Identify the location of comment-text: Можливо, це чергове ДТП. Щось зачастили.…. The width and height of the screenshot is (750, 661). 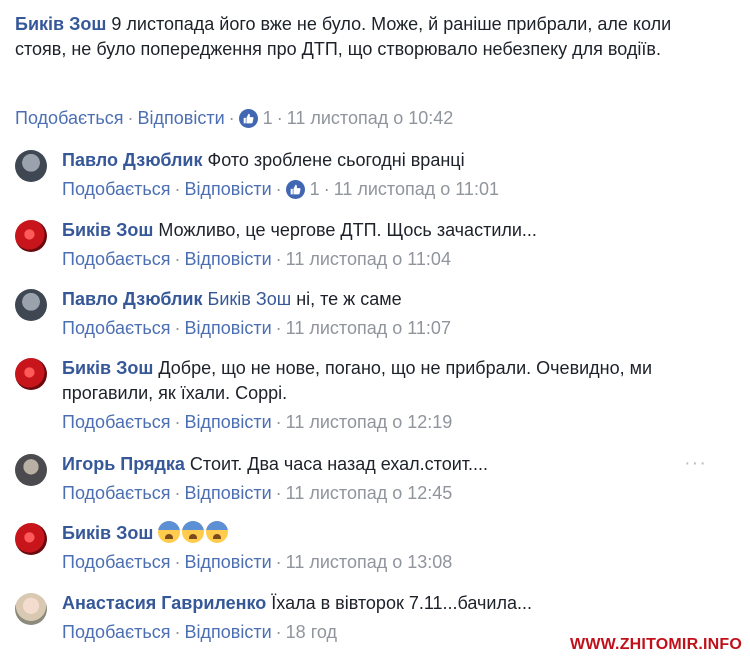
(347, 230).